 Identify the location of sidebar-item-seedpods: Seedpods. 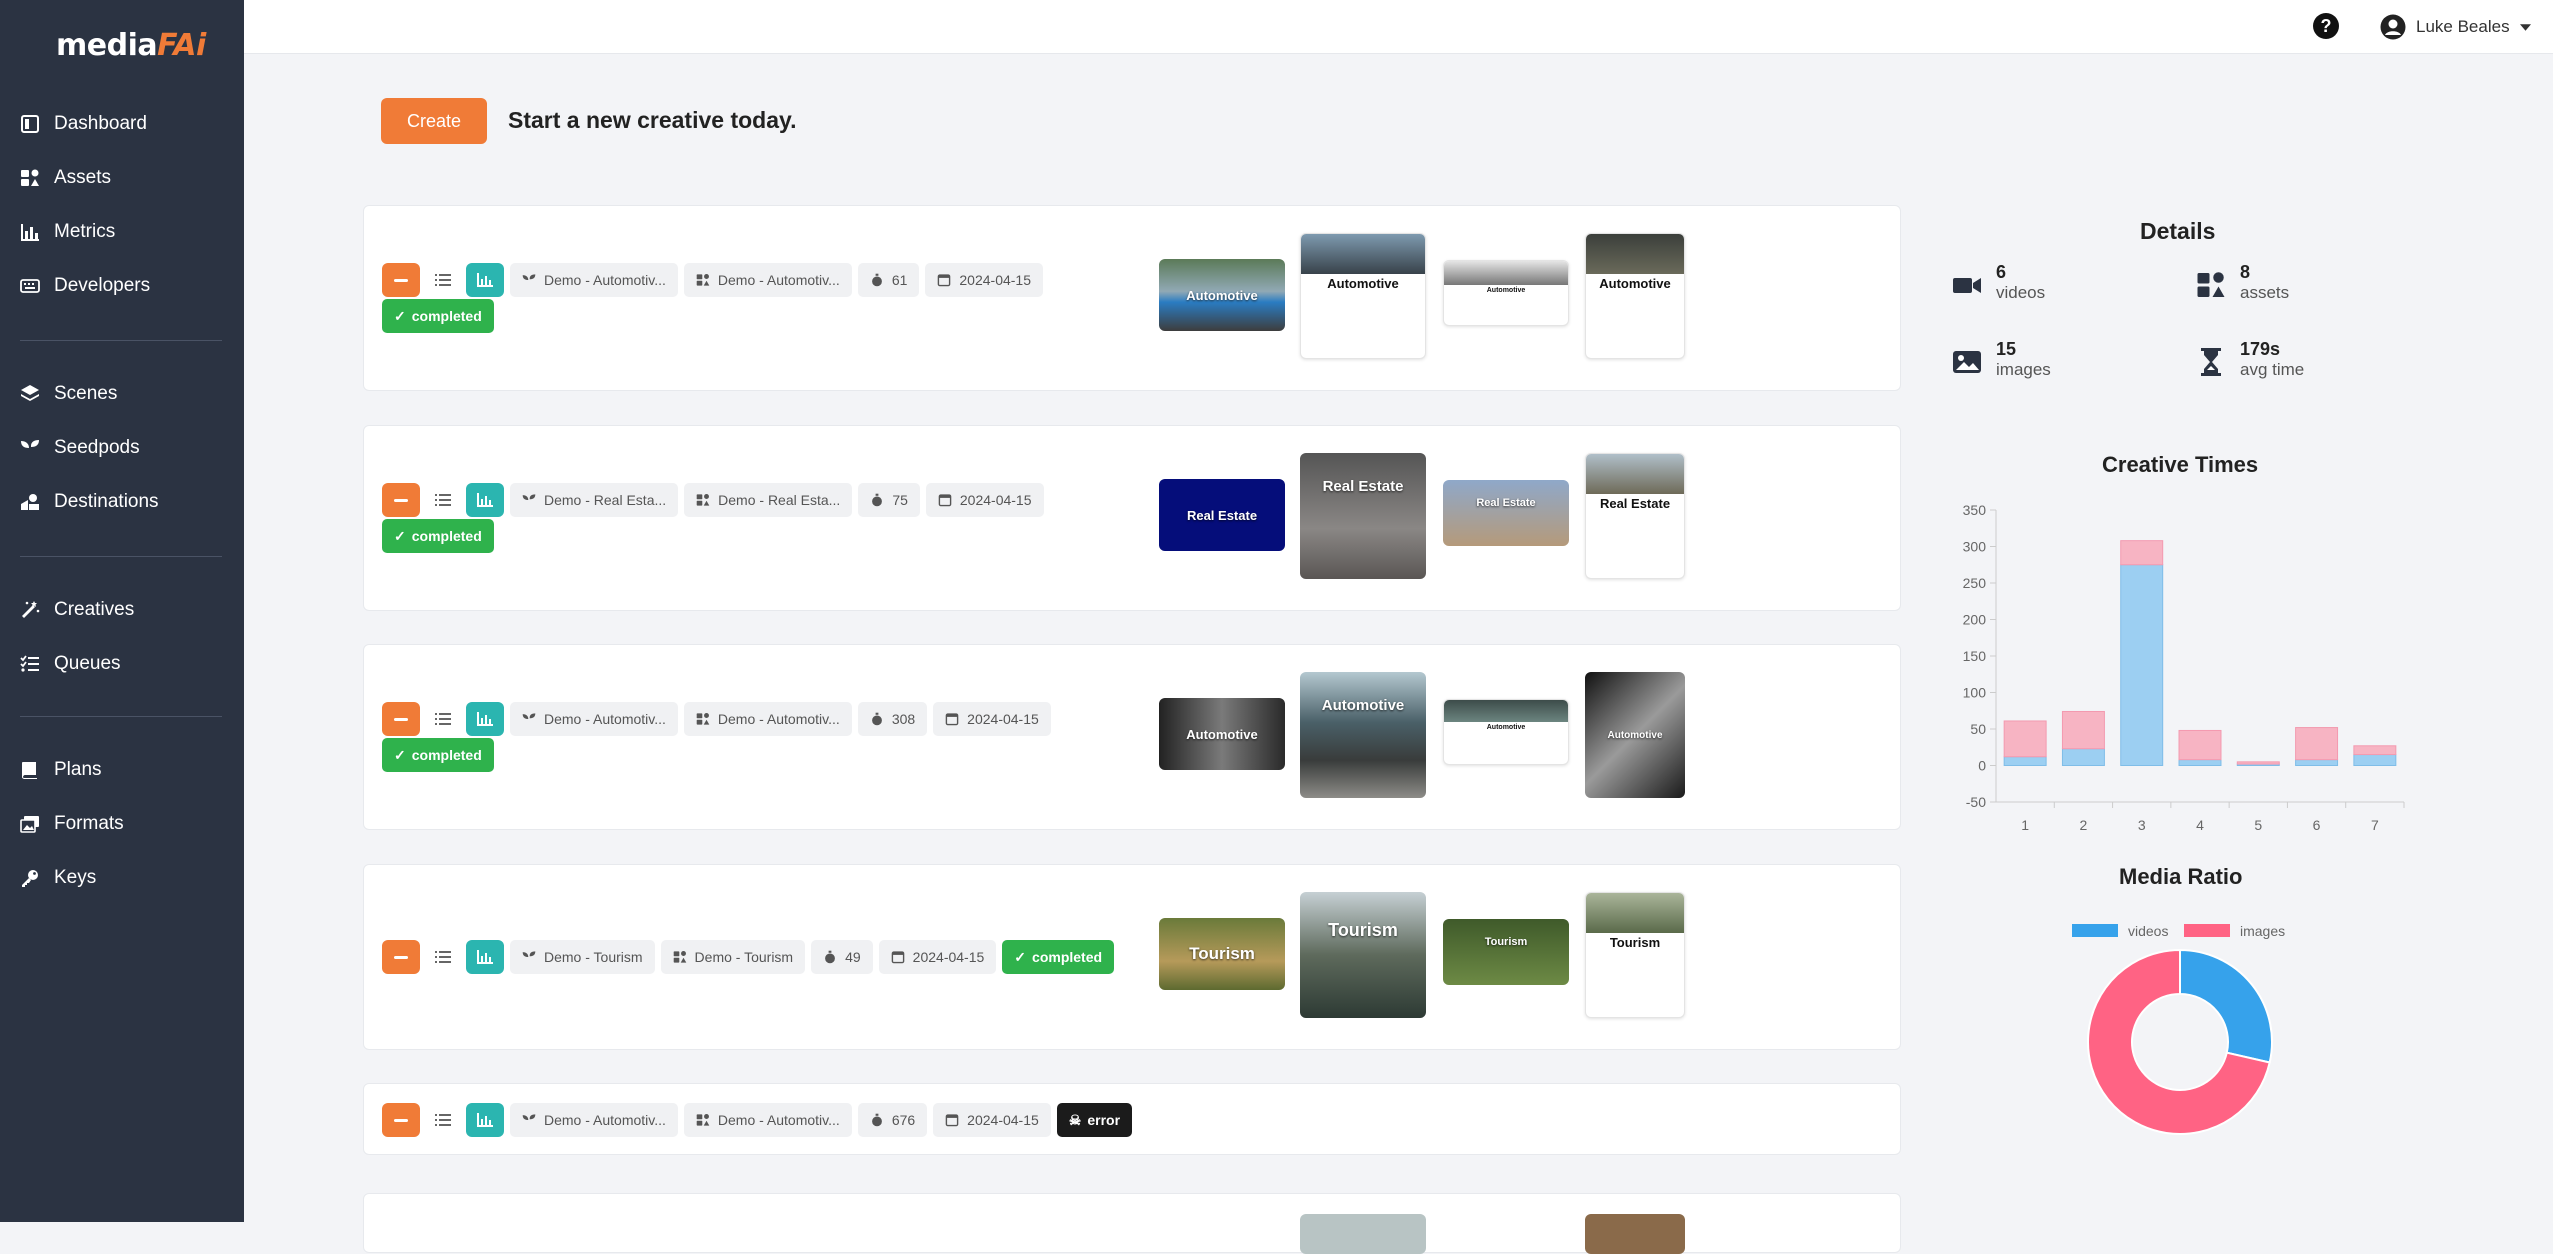
(80, 448).